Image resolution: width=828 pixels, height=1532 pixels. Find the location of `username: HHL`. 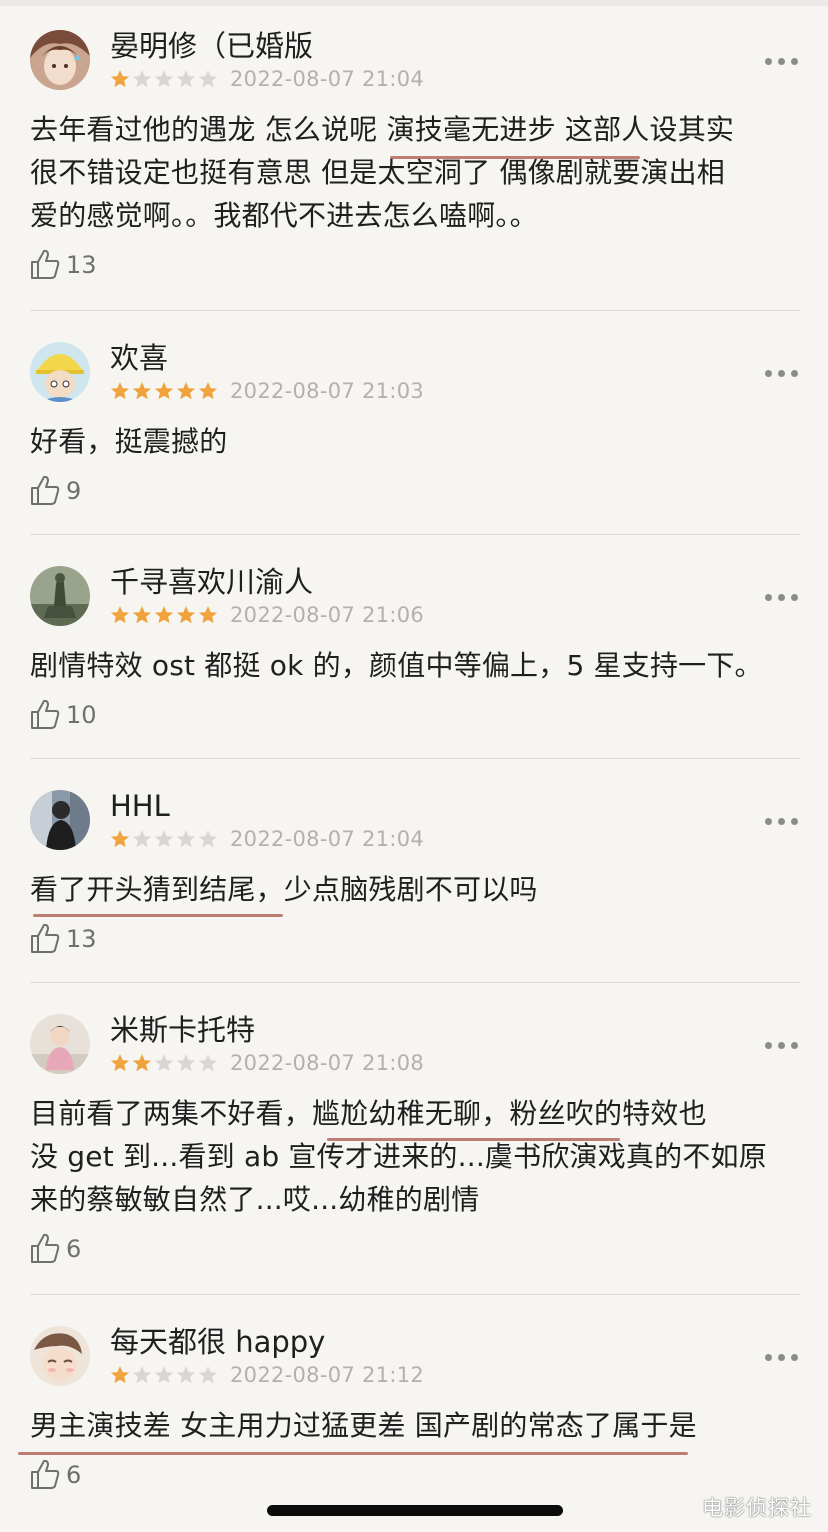

username: HHL is located at coordinates (140, 806).